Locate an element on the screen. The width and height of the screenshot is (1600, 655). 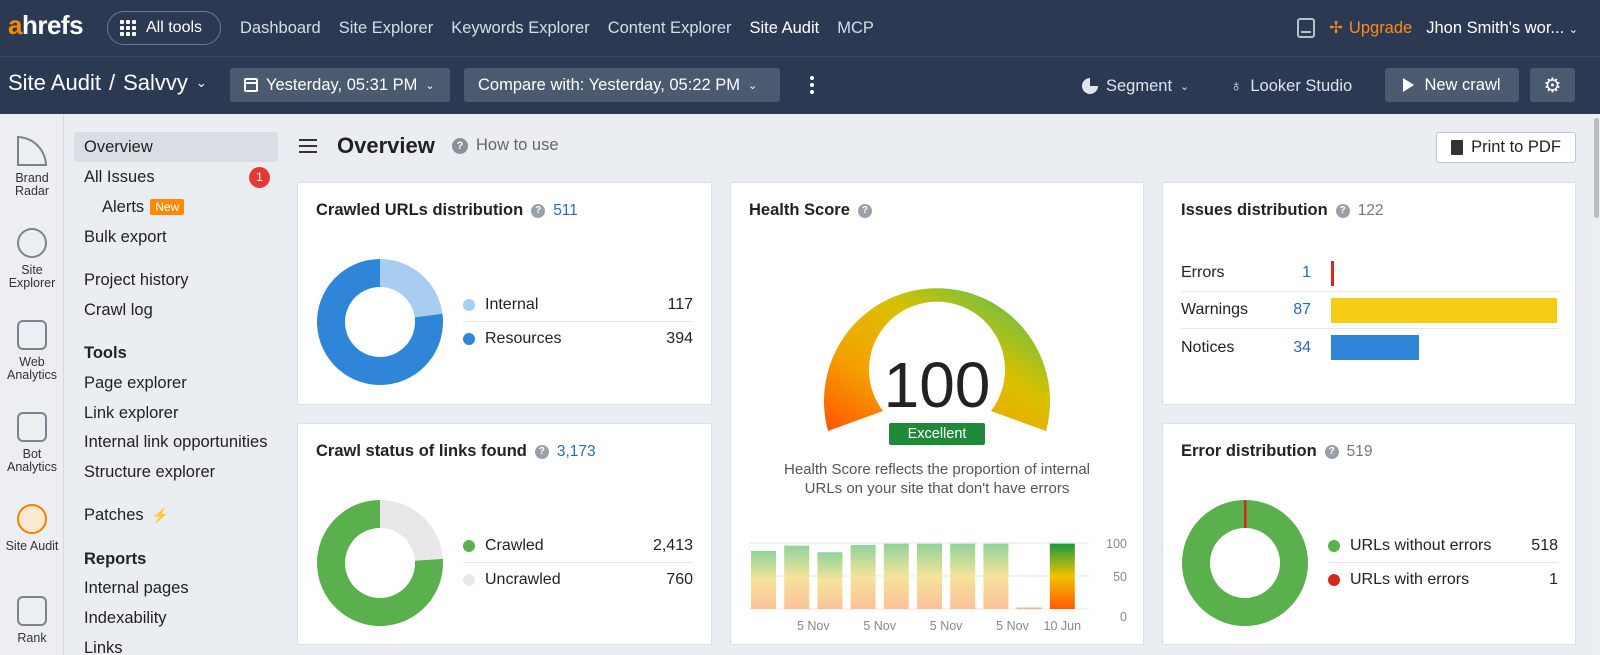
page-scrollbar is located at coordinates (1596, 384).